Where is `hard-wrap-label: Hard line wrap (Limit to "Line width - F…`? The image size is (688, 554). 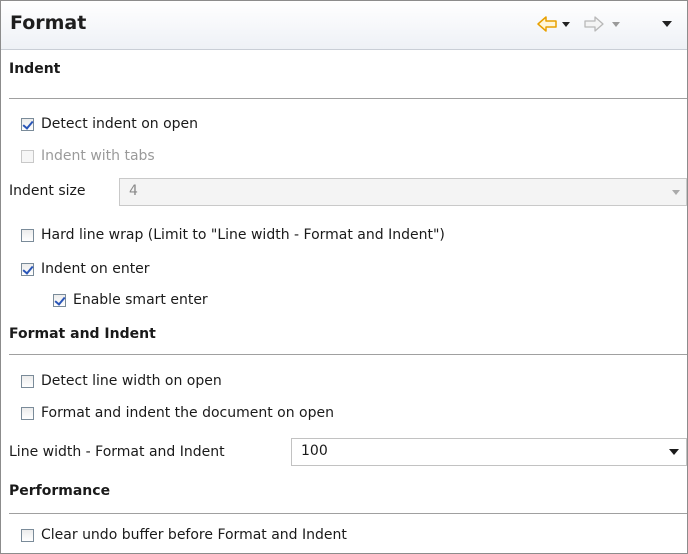 hard-wrap-label: Hard line wrap (Limit to "Line width - F… is located at coordinates (243, 235).